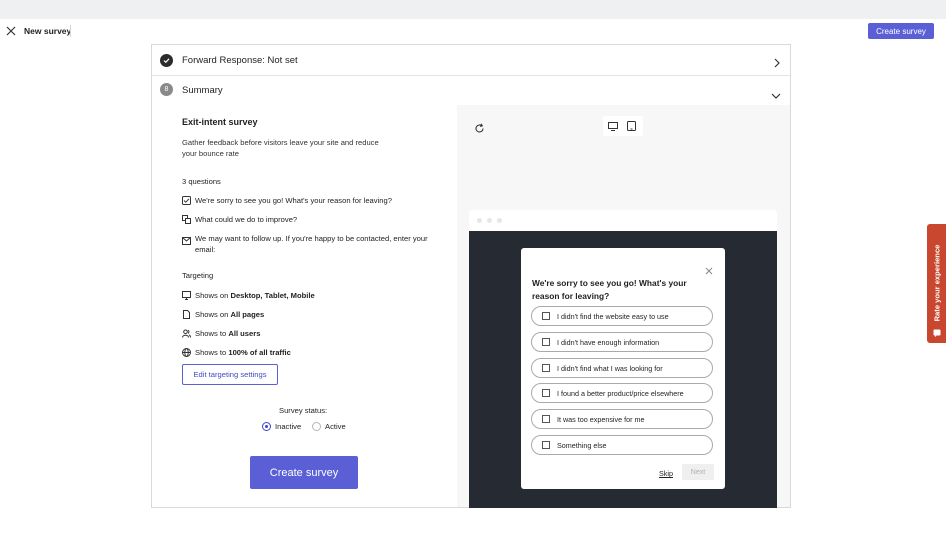  Describe the element at coordinates (622, 393) in the screenshot. I see `answer-option: I found a better product/price elsewhere` at that location.